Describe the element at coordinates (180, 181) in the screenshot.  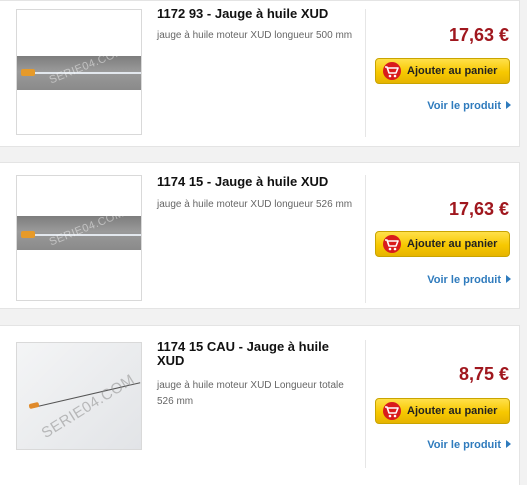
I see `product-reference: 1174 15` at that location.